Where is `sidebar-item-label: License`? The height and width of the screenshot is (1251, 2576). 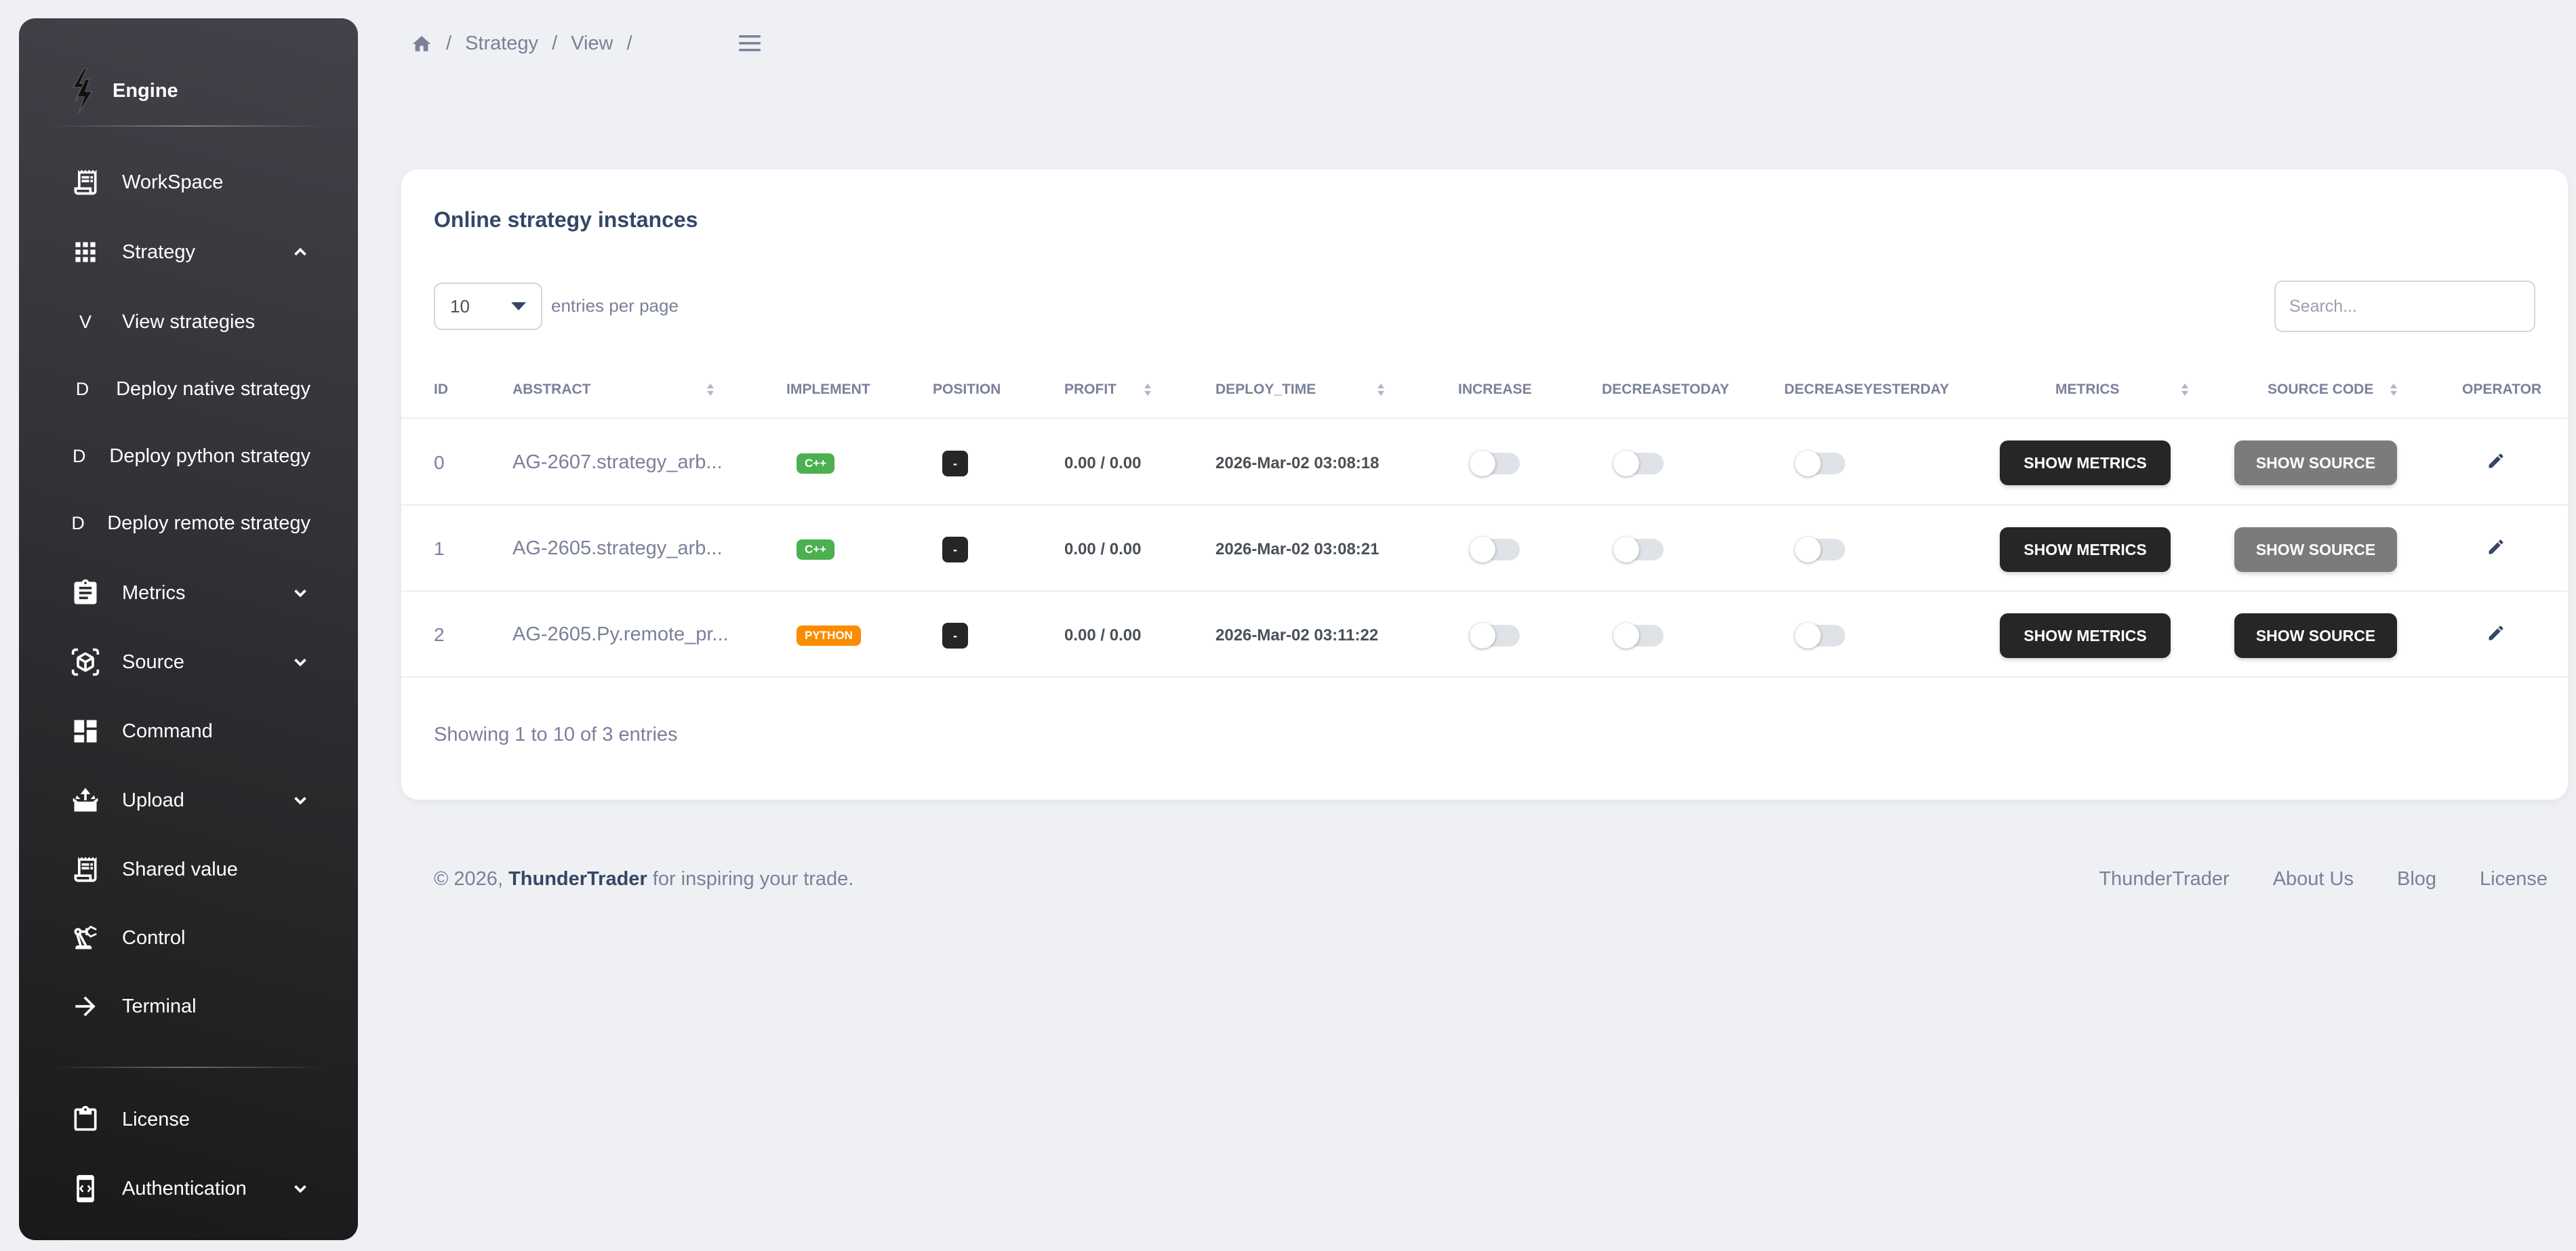 sidebar-item-label: License is located at coordinates (156, 1119).